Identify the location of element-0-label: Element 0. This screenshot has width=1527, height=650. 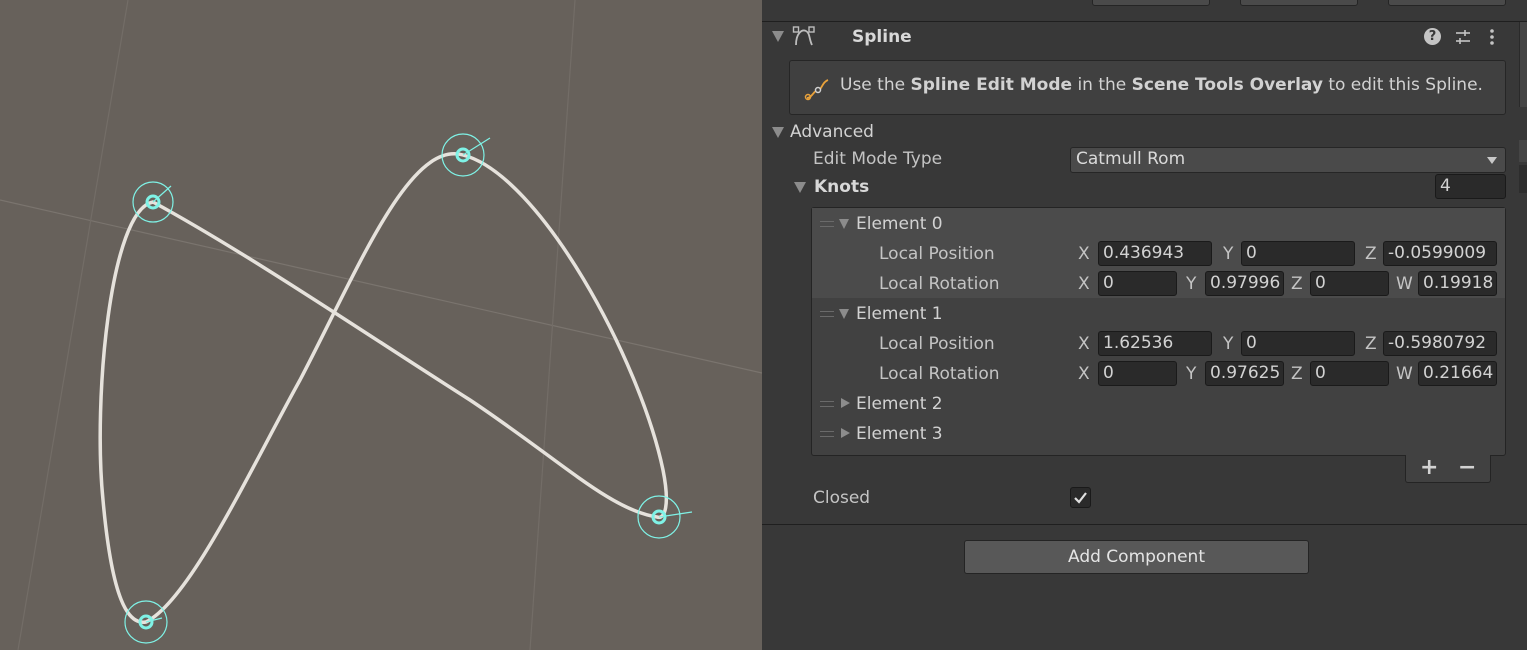
(899, 224).